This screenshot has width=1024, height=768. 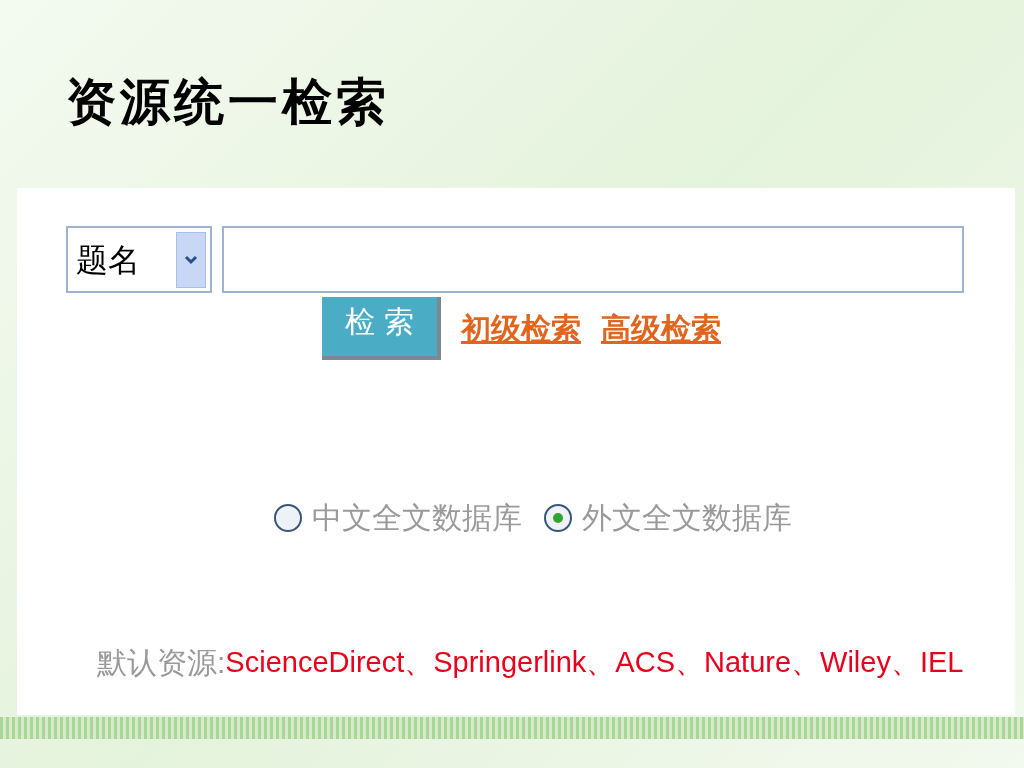 I want to click on search-button: 检 索, so click(x=381, y=328).